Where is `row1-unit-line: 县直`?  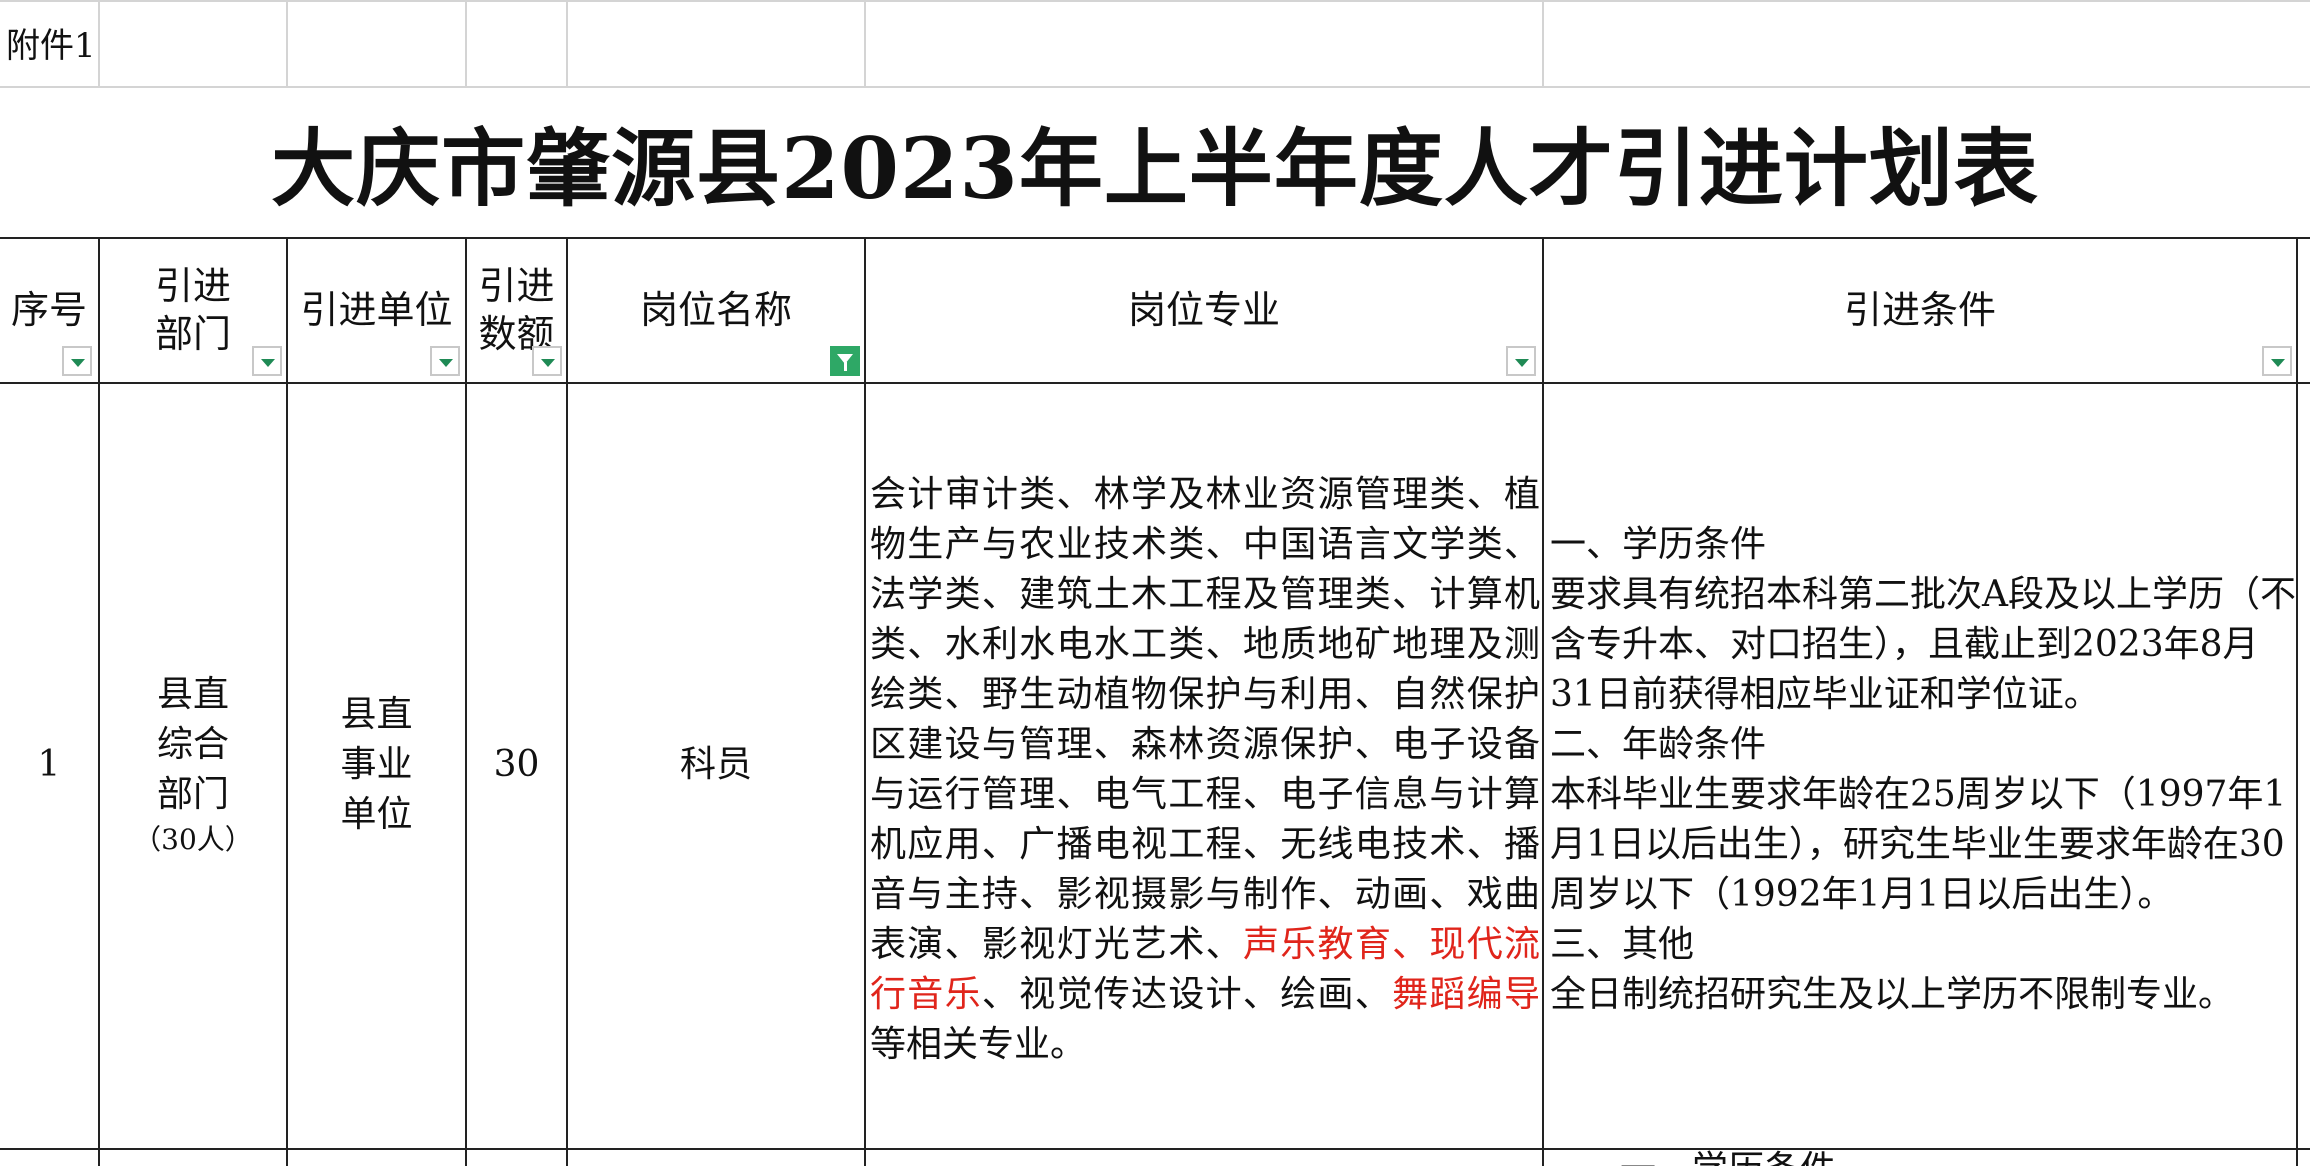
row1-unit-line: 县直 is located at coordinates (376, 714).